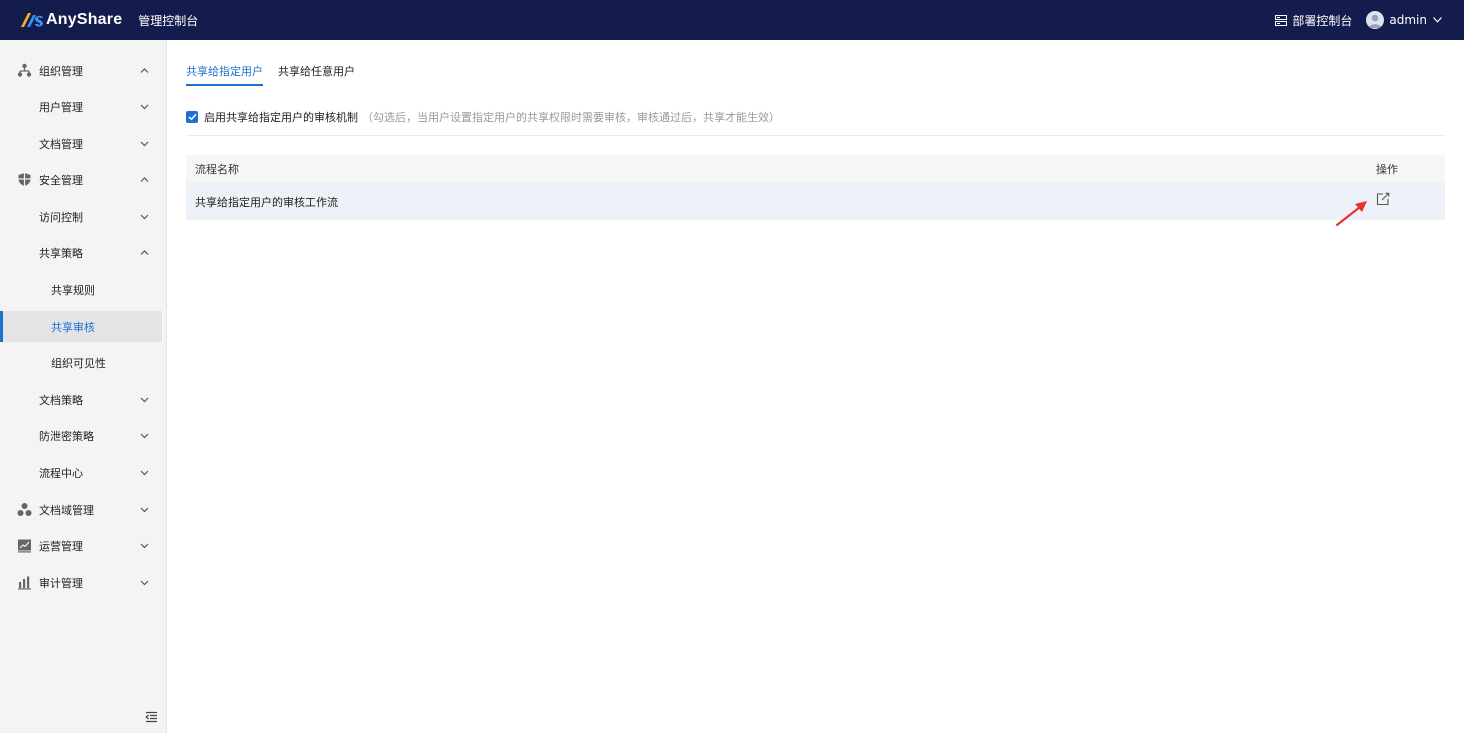 This screenshot has width=1464, height=733. I want to click on top-bar: AnyShare 管理控制台 部署控制台 admin, so click(732, 20).